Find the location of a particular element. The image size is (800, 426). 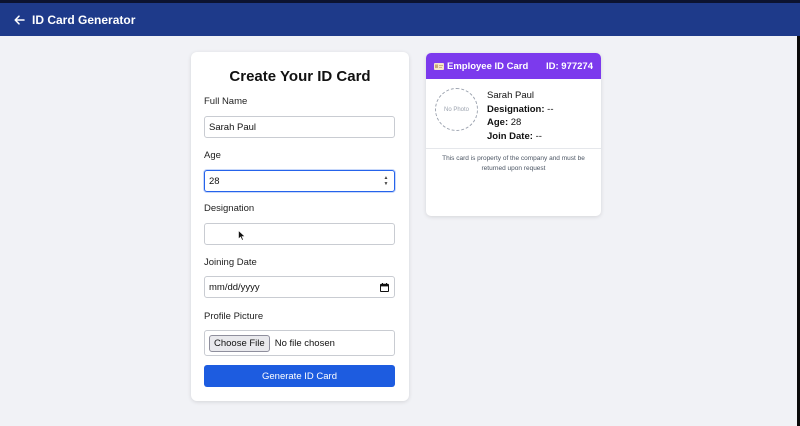

app-title: ID Card Generator is located at coordinates (84, 19).